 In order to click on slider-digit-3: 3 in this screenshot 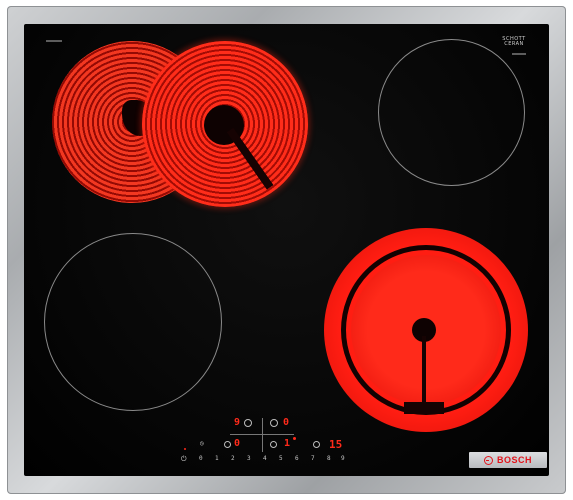, I will do `click(249, 458)`.